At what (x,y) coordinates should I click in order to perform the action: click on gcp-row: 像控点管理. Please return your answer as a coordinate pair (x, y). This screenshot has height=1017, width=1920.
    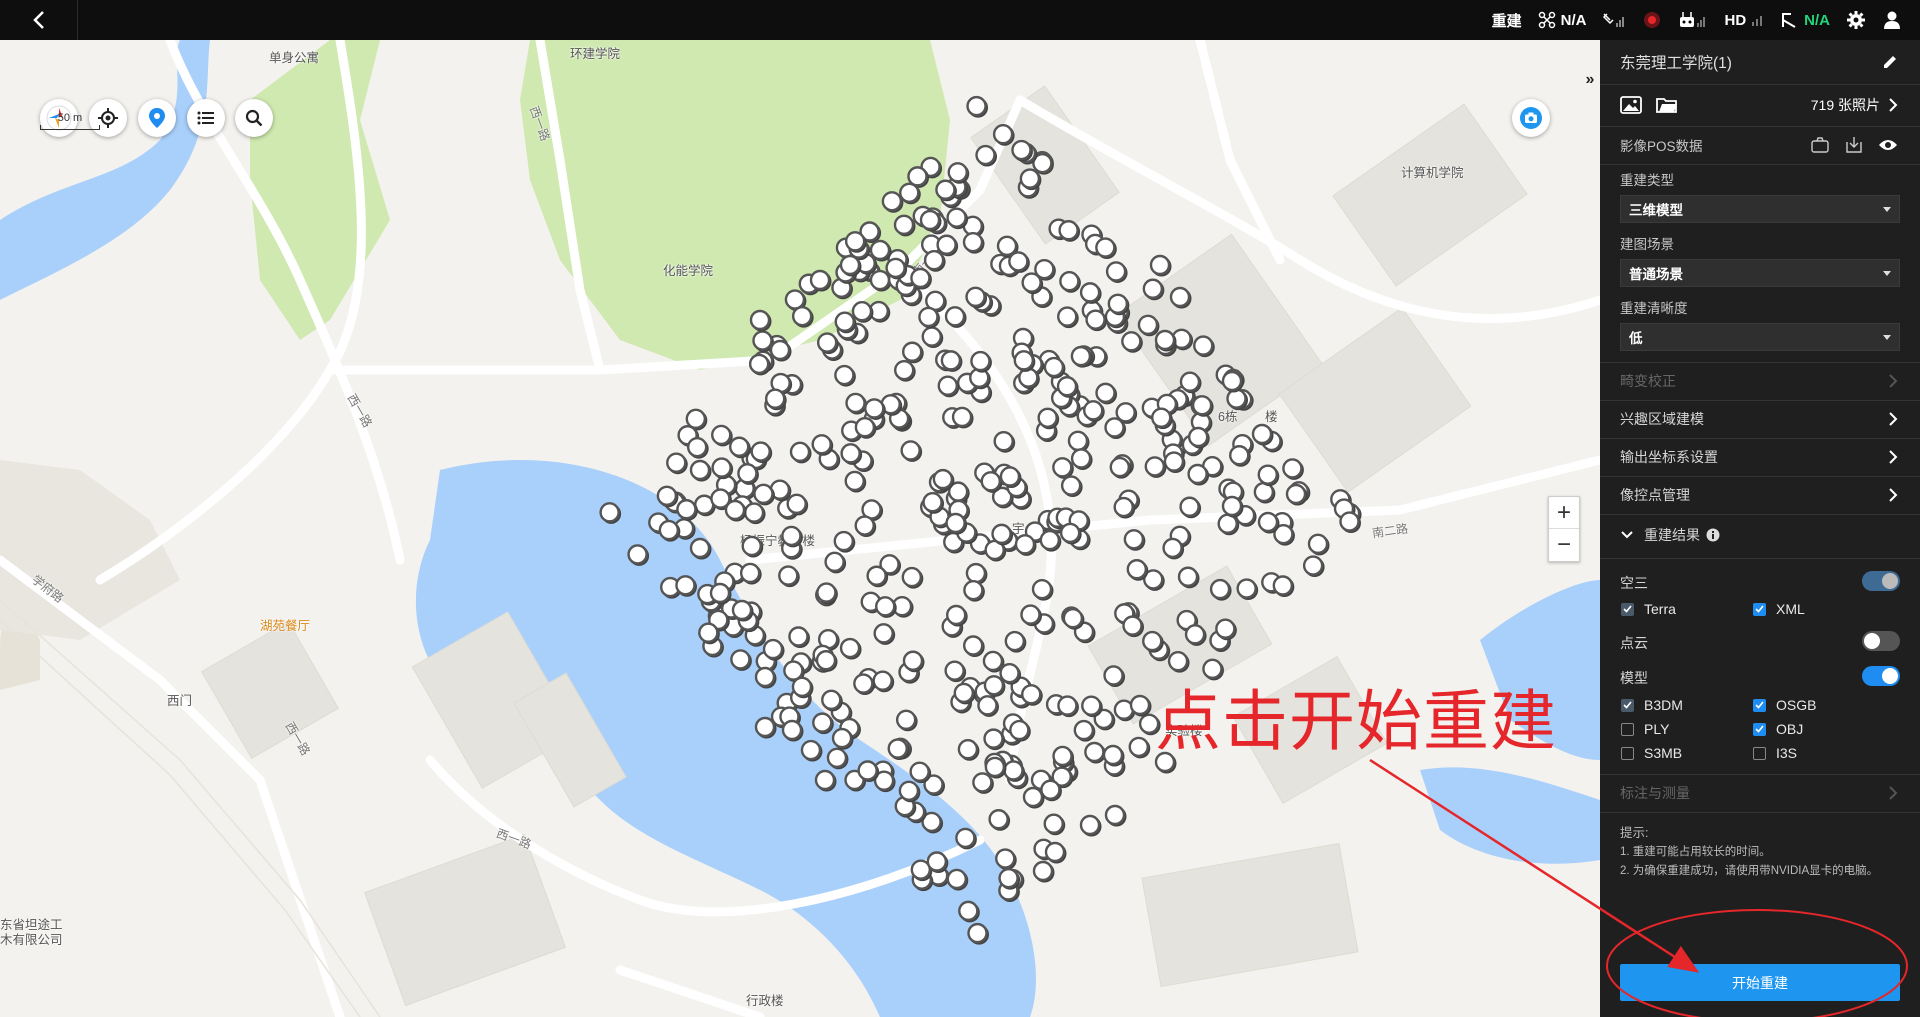
    Looking at the image, I should click on (1760, 495).